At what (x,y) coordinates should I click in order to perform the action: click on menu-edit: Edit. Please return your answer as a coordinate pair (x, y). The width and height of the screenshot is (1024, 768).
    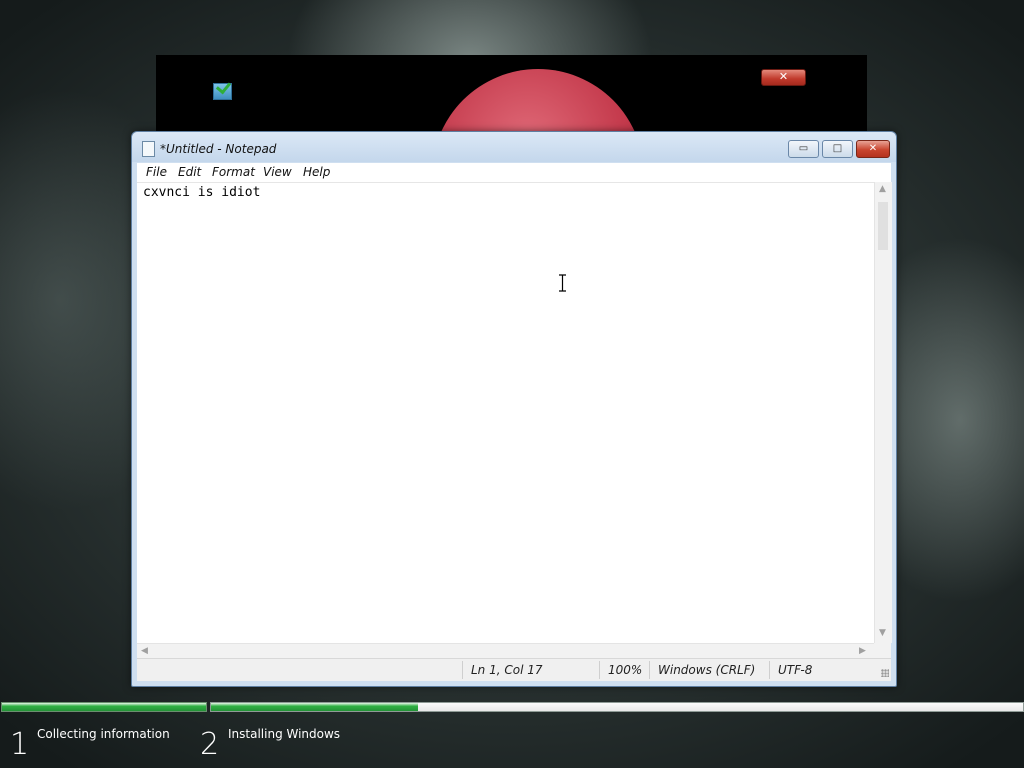
    Looking at the image, I should click on (189, 172).